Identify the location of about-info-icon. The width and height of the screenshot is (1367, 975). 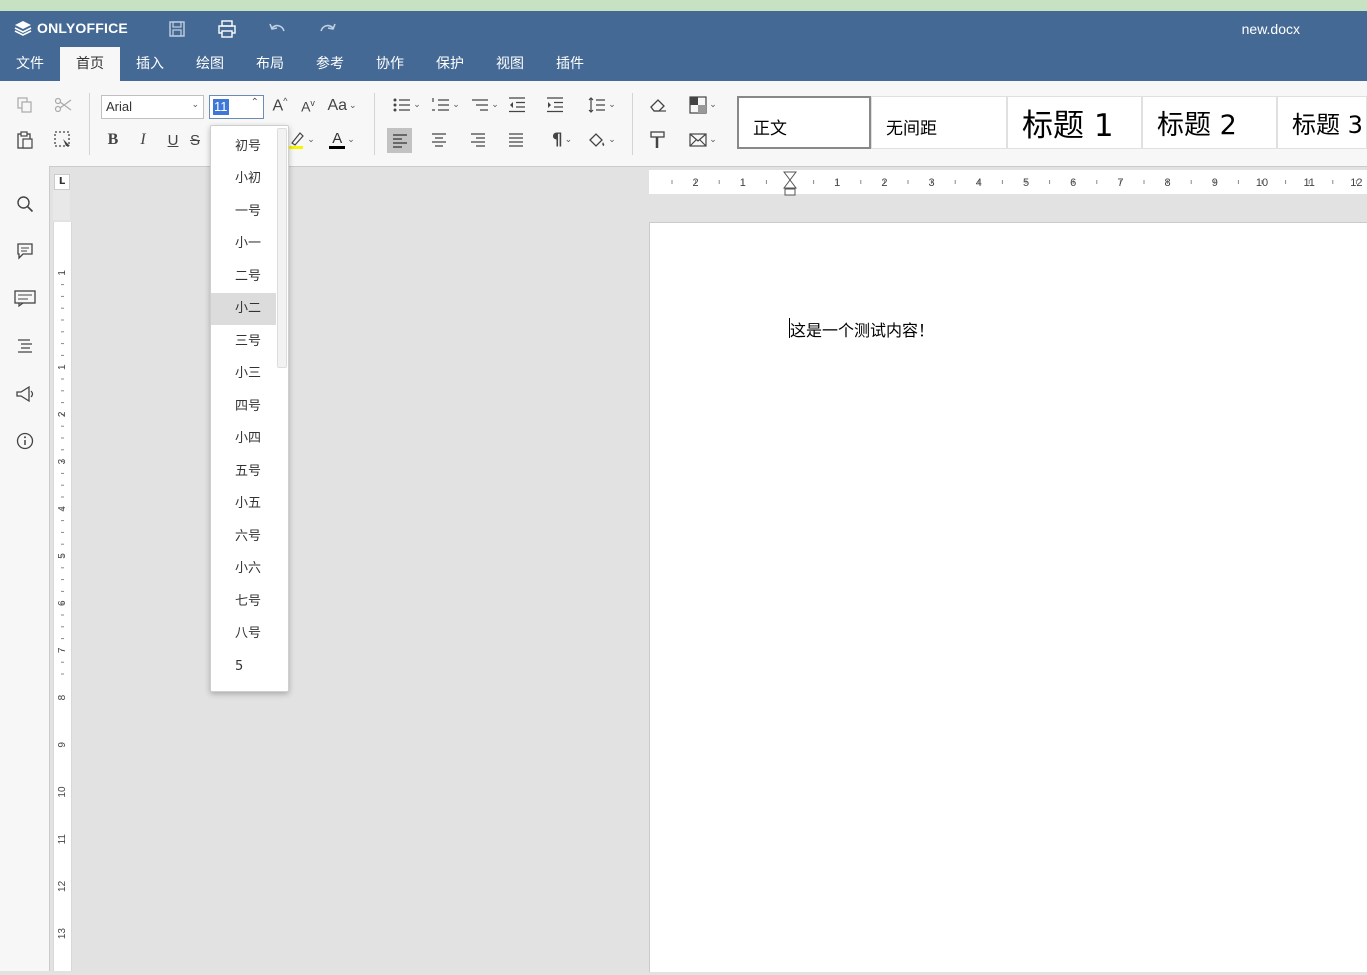
(24, 440).